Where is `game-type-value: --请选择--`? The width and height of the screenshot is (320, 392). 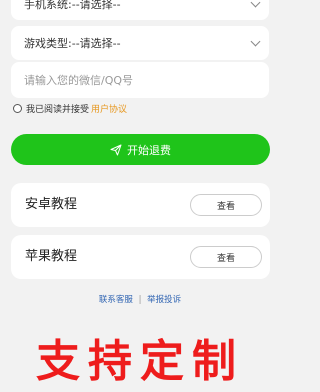 game-type-value: --请选择-- is located at coordinates (96, 43).